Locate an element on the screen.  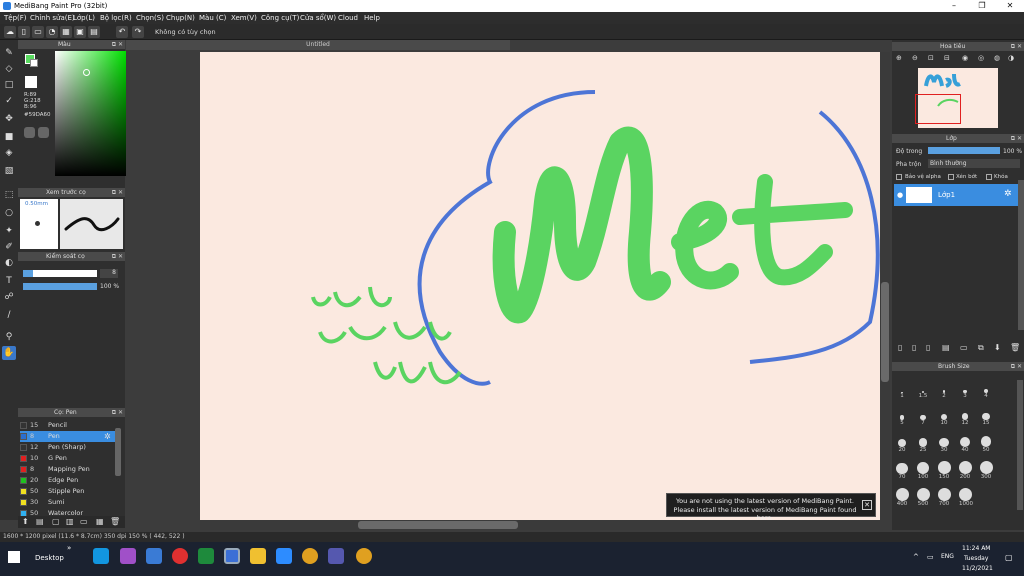
vertical-scrollbar is located at coordinates (885, 286).